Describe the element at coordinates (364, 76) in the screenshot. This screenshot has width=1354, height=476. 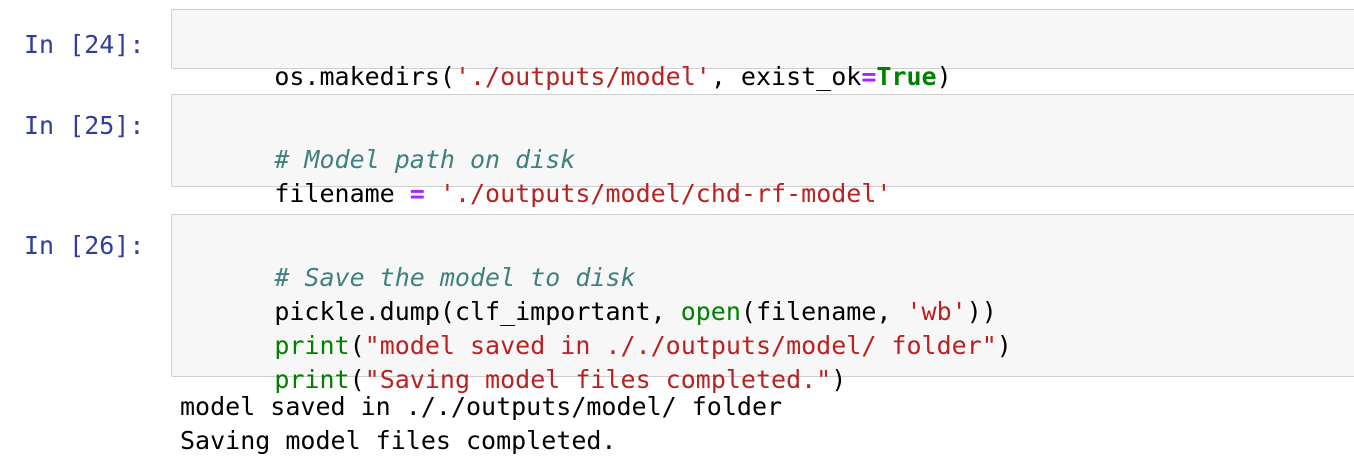
I see `code-token: os.makedirs(` at that location.